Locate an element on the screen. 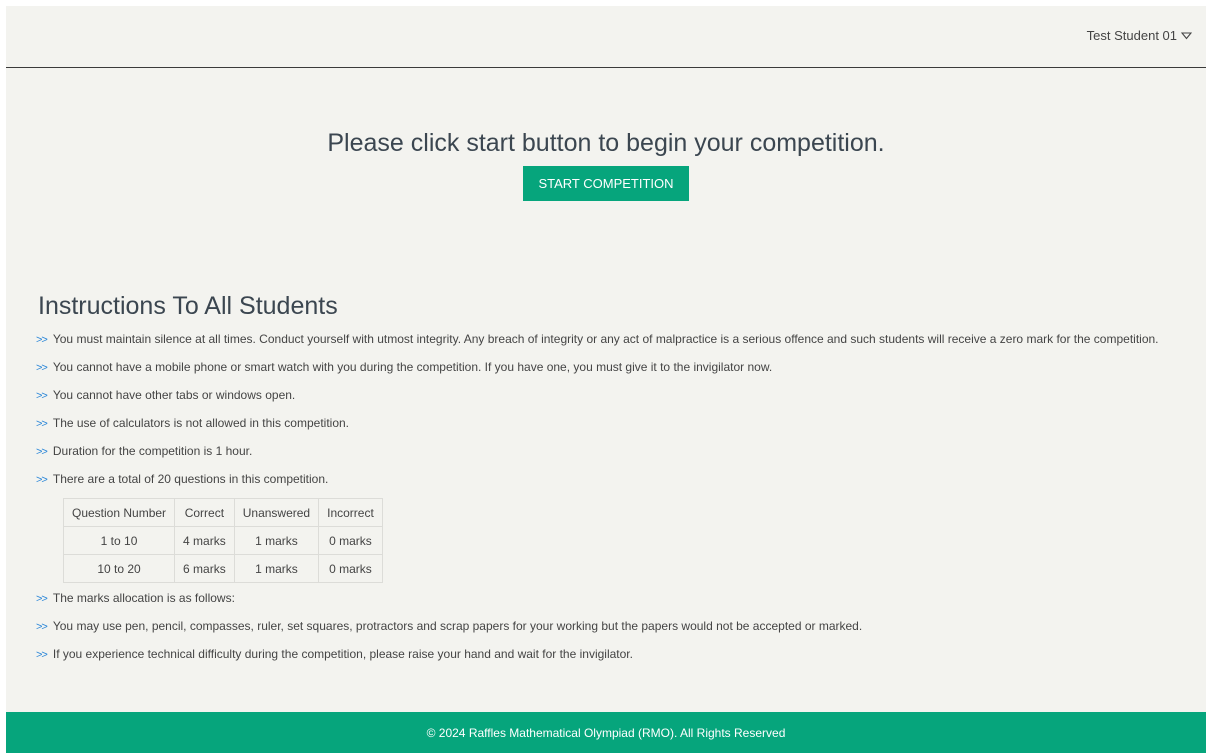  table-cell: 1 to 10 is located at coordinates (119, 540).